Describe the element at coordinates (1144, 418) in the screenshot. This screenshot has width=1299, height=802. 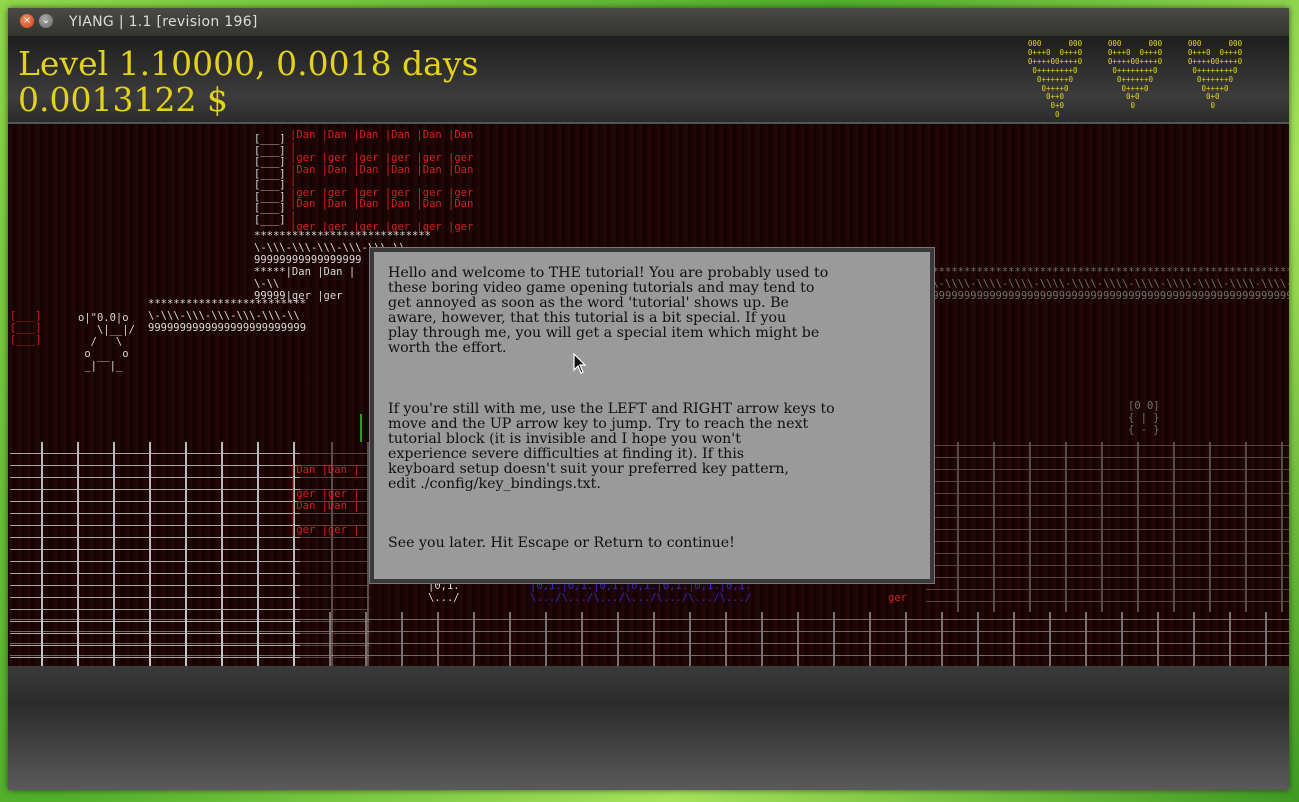
I see `robot-enemy: [0 0] { | } { - }` at that location.